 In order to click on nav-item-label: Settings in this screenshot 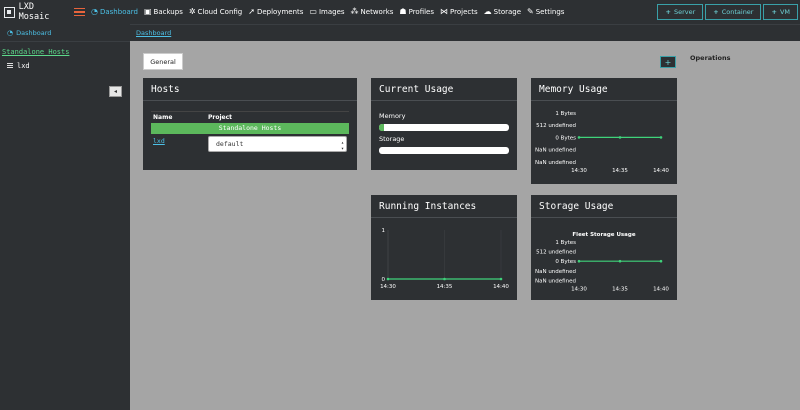, I will do `click(550, 12)`.